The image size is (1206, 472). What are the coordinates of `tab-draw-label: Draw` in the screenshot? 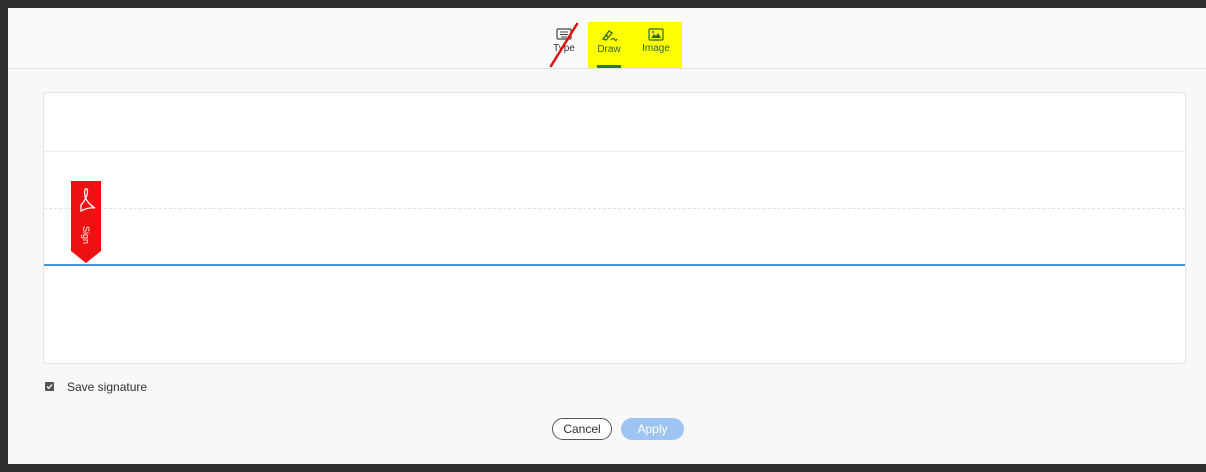 It's located at (609, 49).